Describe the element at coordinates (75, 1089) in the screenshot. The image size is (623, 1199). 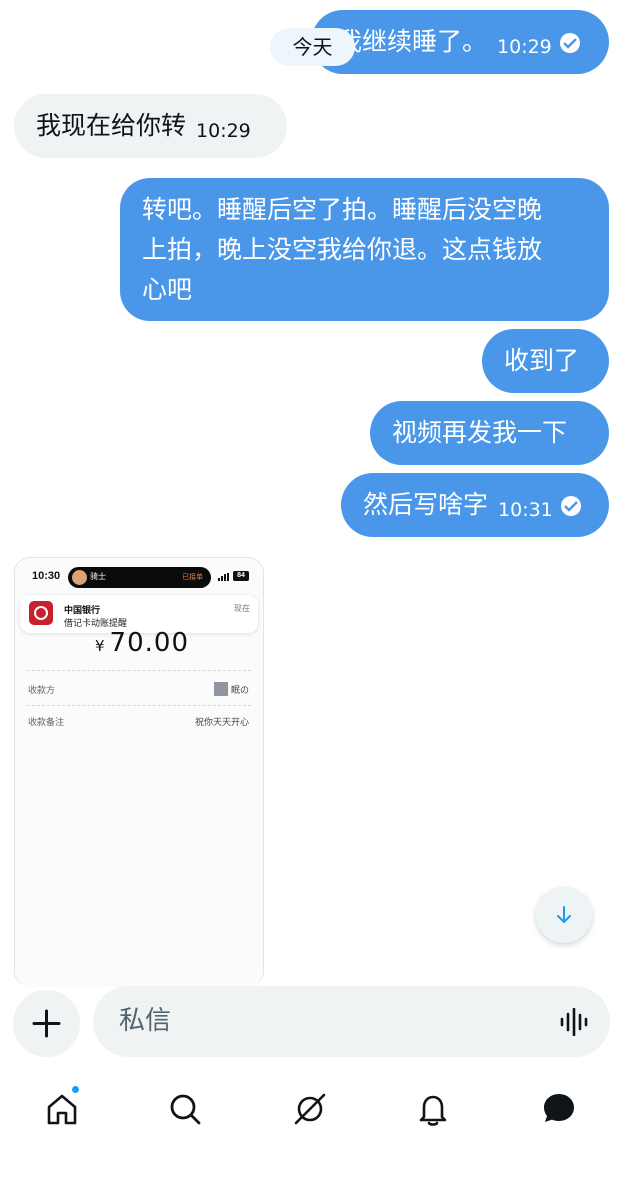
I see `notification-dot` at that location.